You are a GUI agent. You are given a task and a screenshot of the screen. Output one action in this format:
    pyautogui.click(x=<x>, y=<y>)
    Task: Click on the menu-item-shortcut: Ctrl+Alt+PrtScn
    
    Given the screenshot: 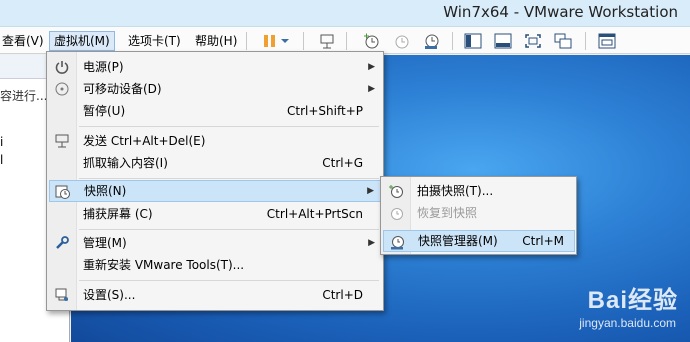 What is the action you would take?
    pyautogui.click(x=314, y=214)
    